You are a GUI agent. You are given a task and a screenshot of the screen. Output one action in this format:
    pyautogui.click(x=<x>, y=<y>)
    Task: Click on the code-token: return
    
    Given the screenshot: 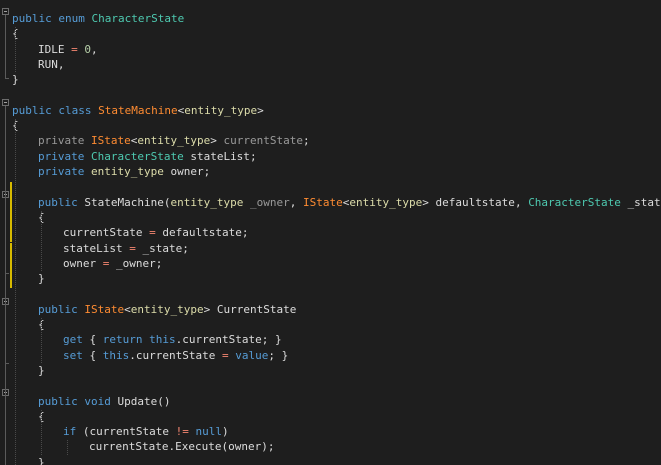 What is the action you would take?
    pyautogui.click(x=122, y=339)
    